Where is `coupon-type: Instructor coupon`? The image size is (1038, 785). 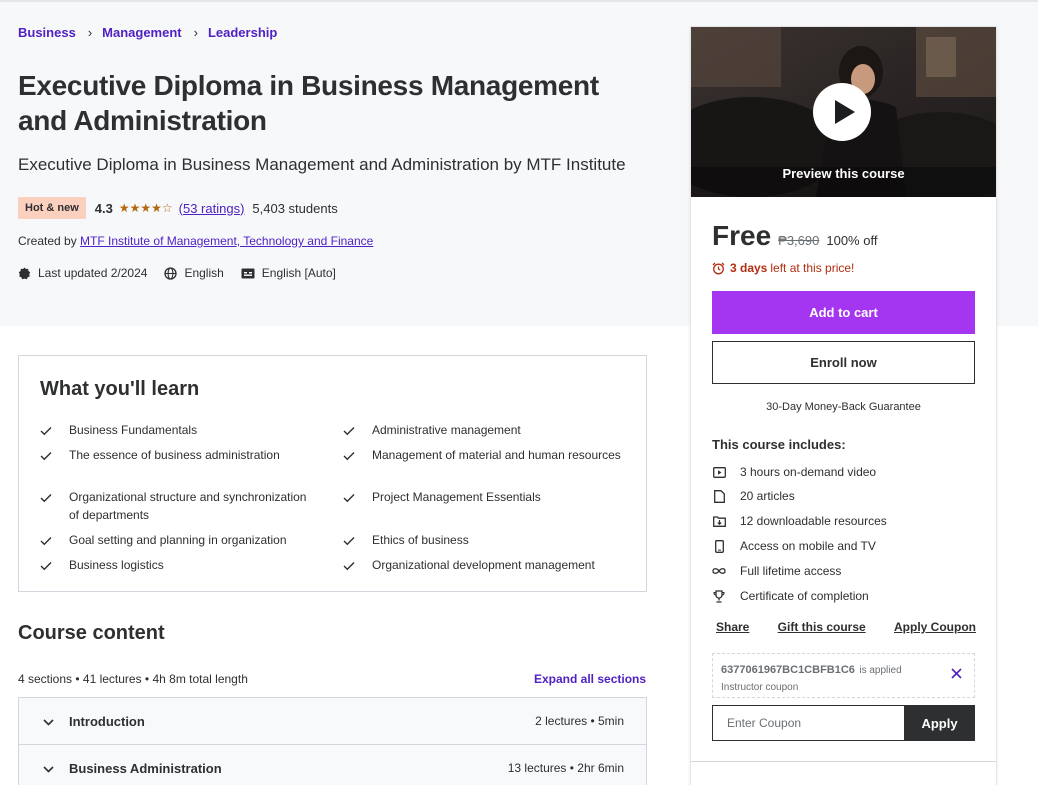 coupon-type: Instructor coupon is located at coordinates (760, 687).